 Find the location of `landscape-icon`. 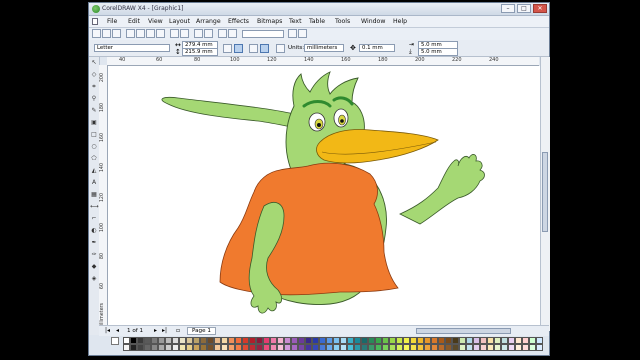

landscape-icon is located at coordinates (238, 48).